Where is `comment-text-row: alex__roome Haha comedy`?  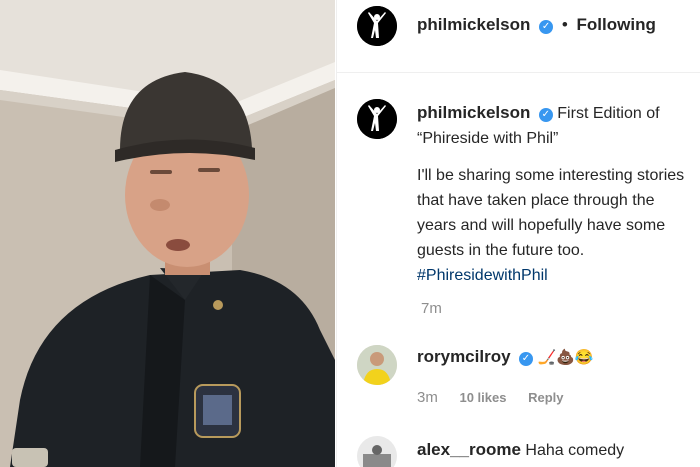 comment-text-row: alex__roome Haha comedy is located at coordinates (520, 450).